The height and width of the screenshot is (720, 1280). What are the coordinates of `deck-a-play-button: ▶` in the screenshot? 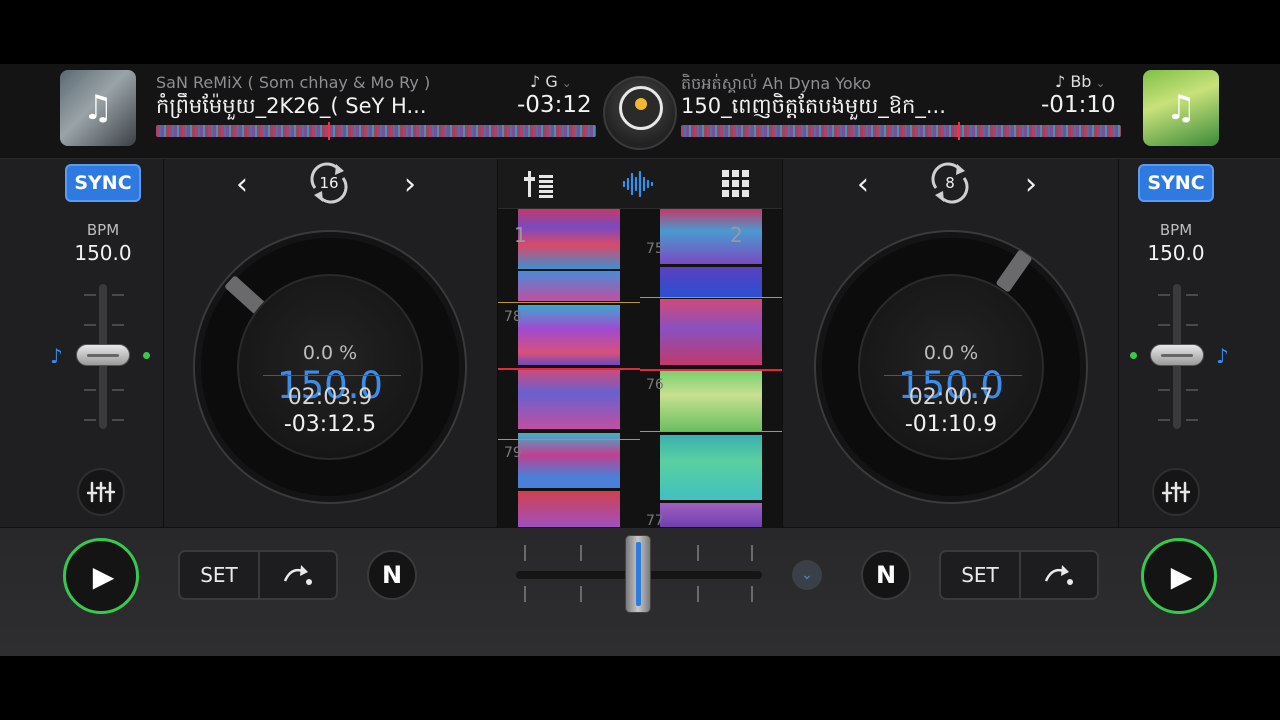 It's located at (101, 576).